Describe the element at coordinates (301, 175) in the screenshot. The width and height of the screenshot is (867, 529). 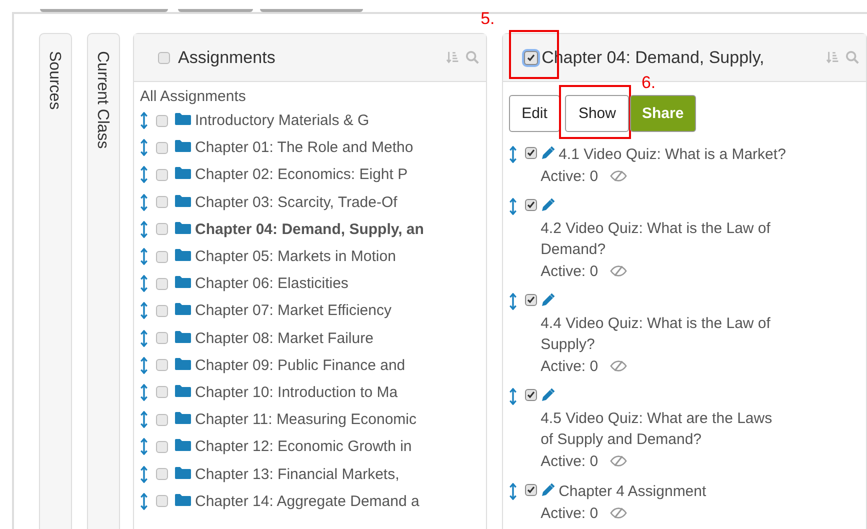
I see `folder-title: Chapter 02: Economics: Eight P` at that location.